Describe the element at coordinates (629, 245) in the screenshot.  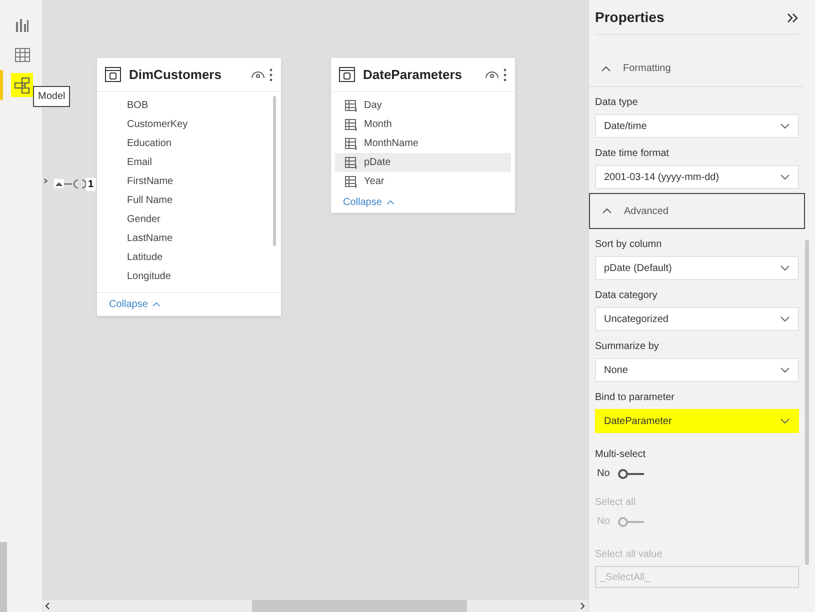
I see `field-label: Sort by column` at that location.